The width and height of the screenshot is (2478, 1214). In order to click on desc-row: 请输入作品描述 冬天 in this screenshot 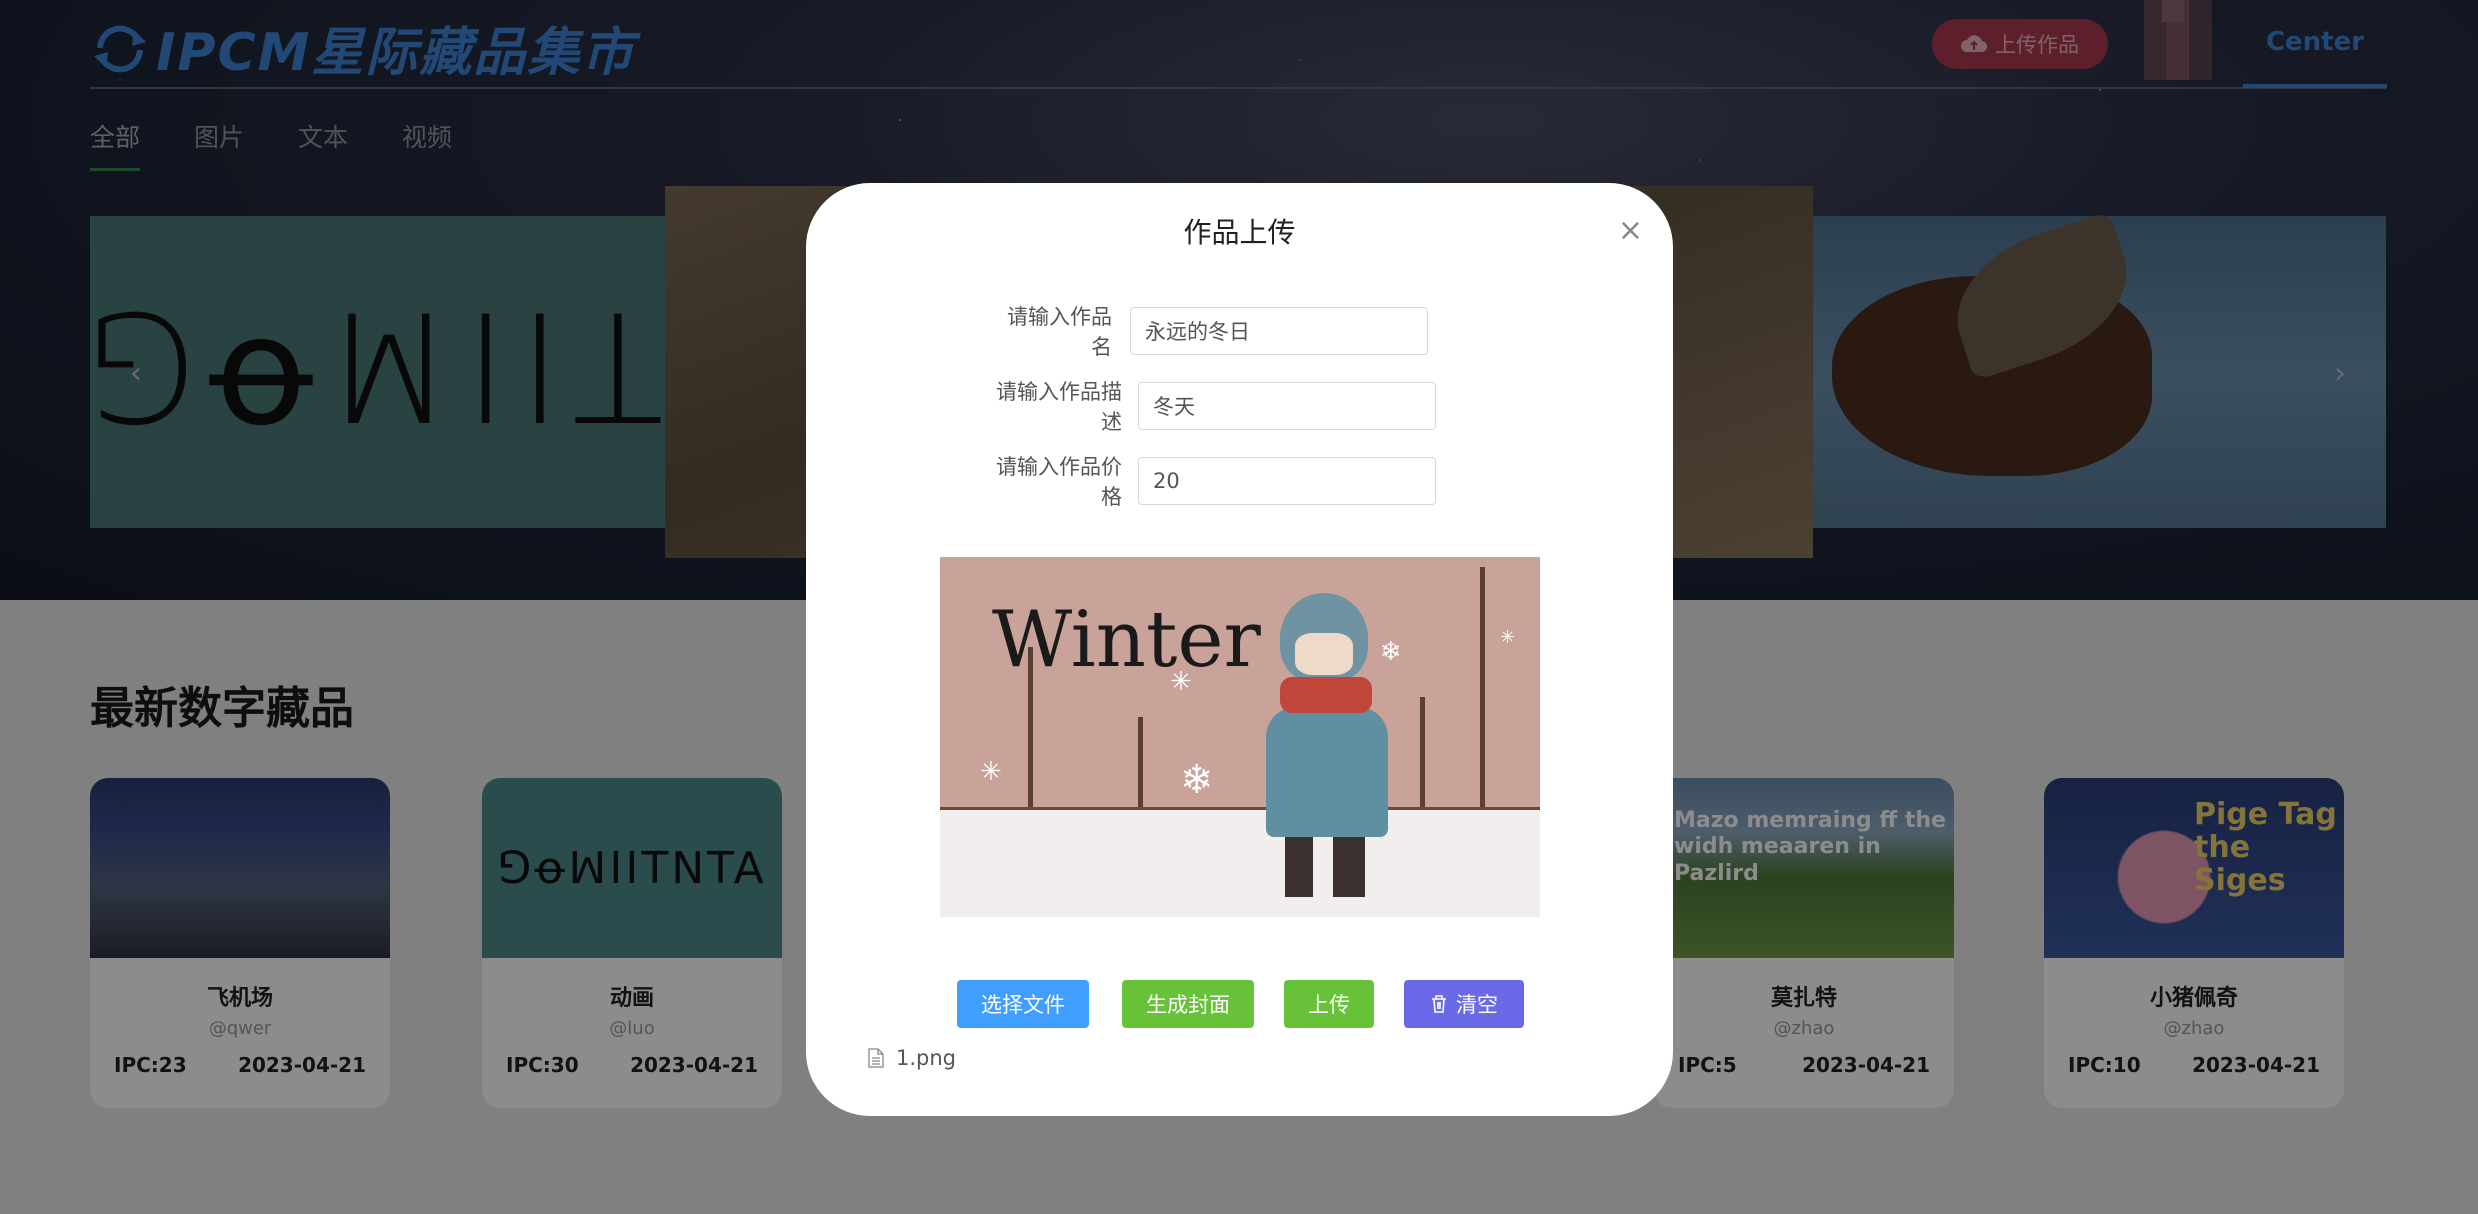, I will do `click(1209, 406)`.